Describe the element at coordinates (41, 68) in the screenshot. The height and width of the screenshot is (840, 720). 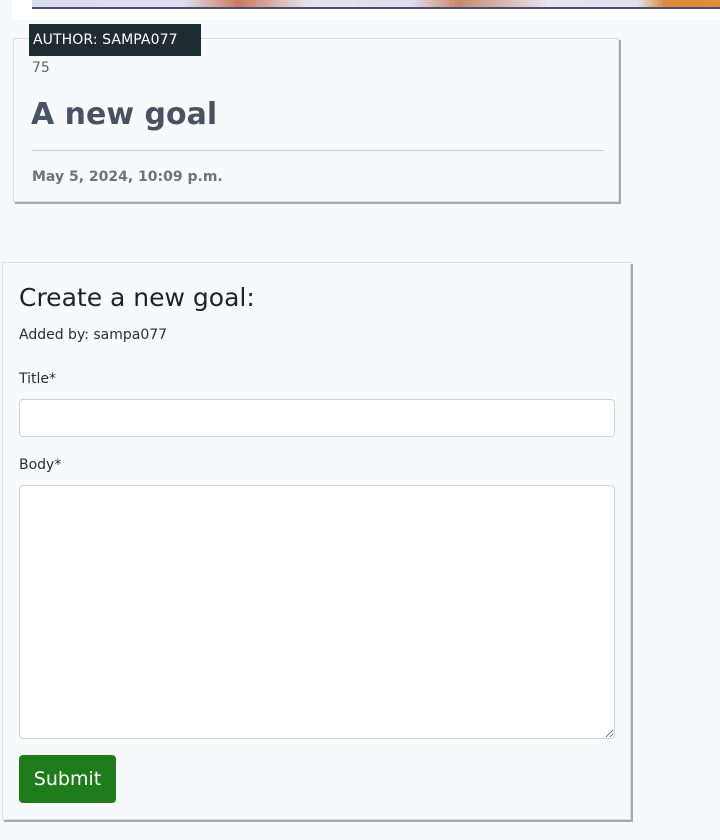
I see `goal-id: 75` at that location.